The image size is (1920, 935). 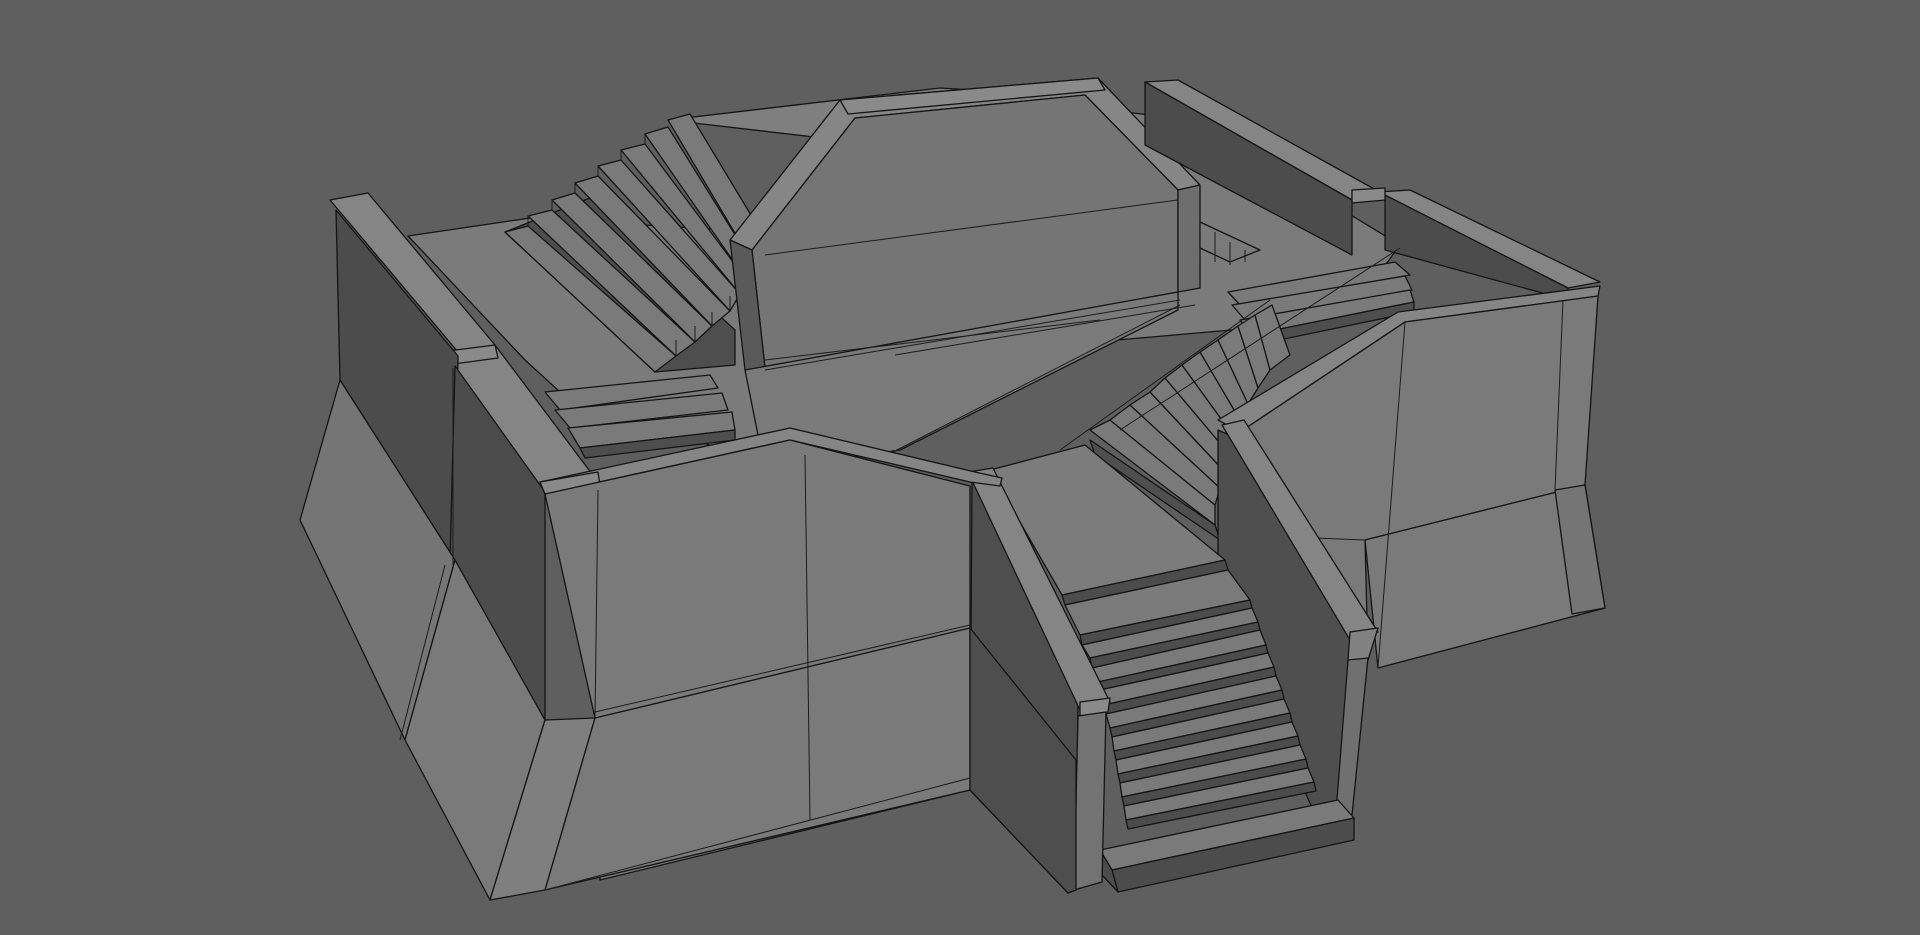 I want to click on front-rail-post, so click(x=1090, y=801).